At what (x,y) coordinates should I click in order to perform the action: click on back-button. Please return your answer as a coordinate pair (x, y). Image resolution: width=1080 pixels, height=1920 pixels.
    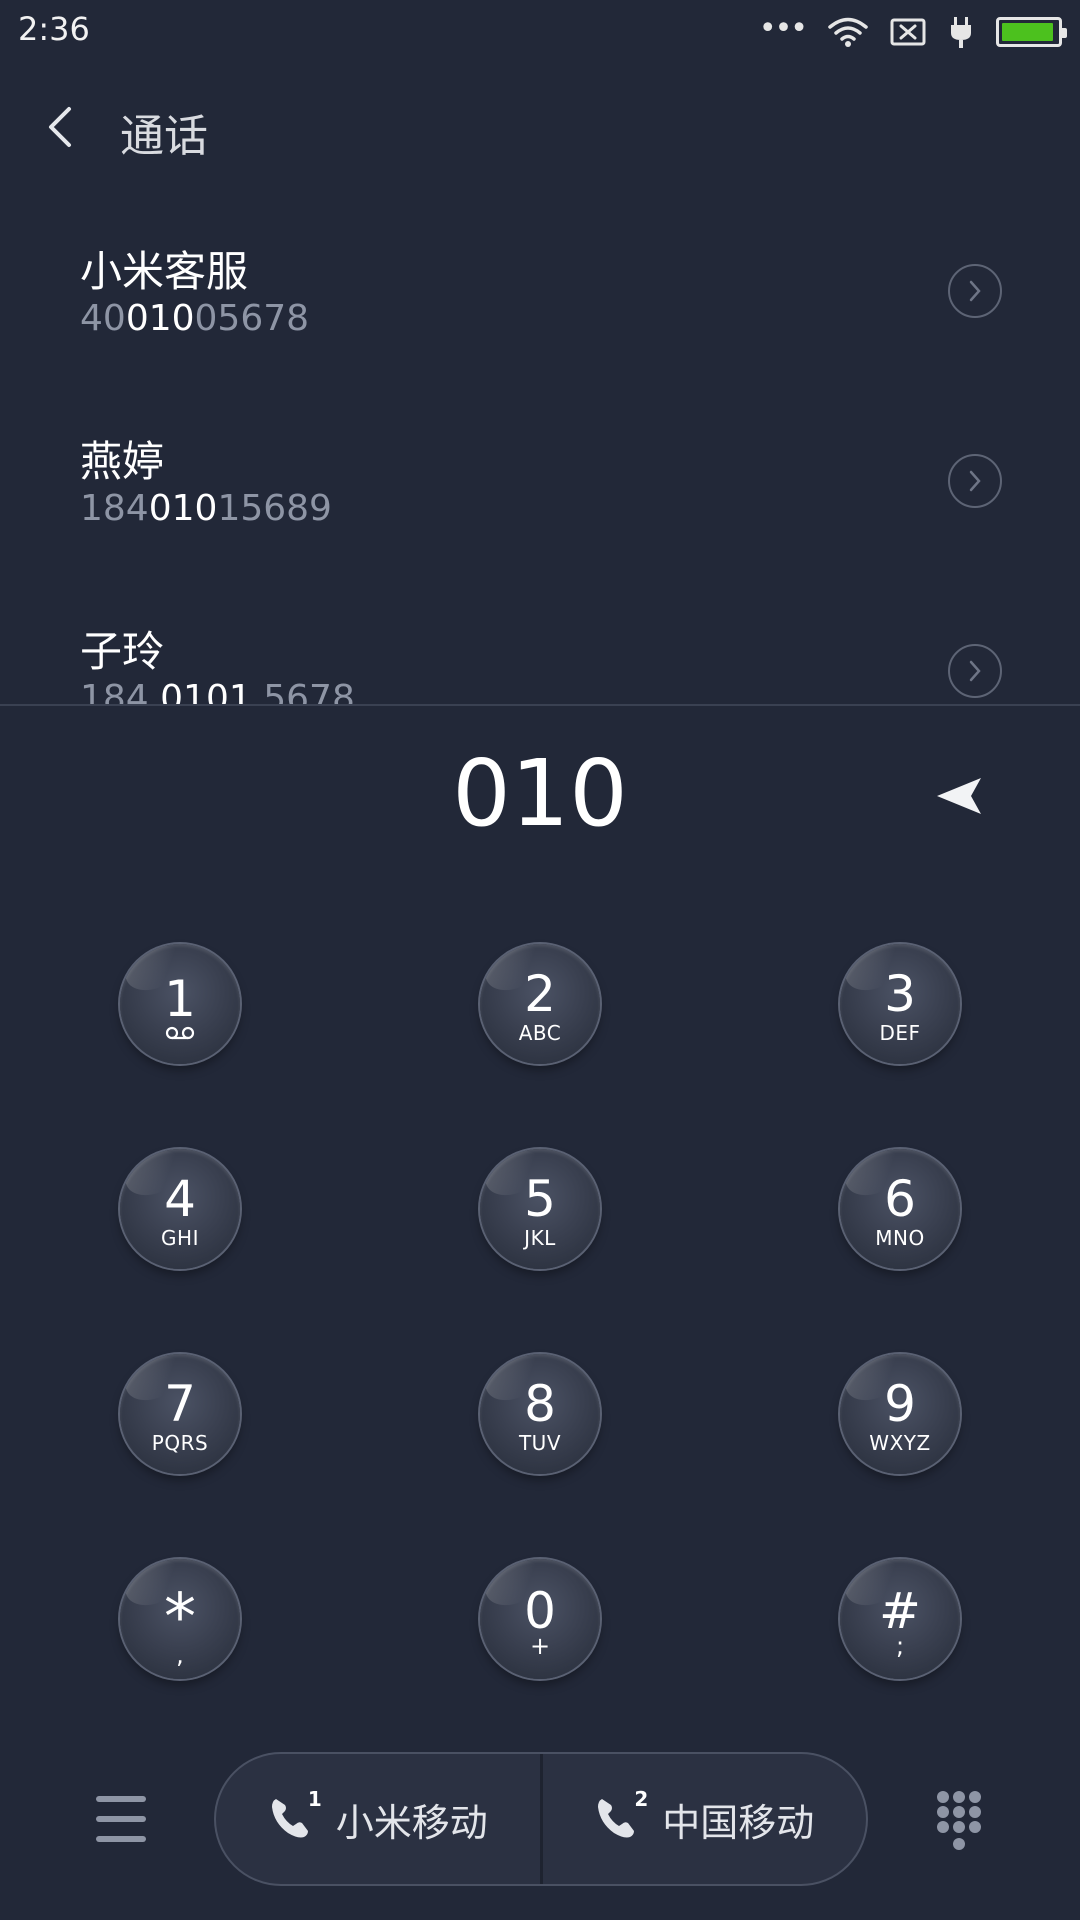
    Looking at the image, I should click on (60, 127).